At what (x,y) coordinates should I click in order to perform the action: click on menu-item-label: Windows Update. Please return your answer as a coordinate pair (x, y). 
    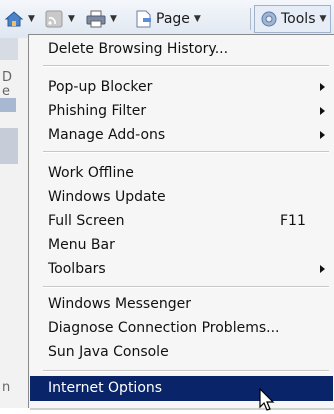
    Looking at the image, I should click on (107, 197).